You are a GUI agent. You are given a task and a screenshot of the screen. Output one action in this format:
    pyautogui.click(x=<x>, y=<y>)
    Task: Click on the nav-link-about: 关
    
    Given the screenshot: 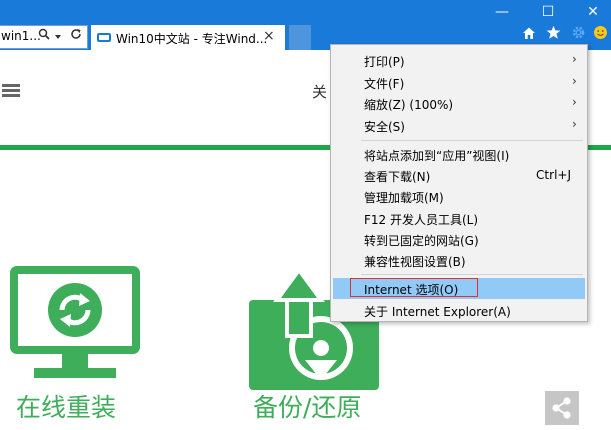 What is the action you would take?
    pyautogui.click(x=319, y=91)
    